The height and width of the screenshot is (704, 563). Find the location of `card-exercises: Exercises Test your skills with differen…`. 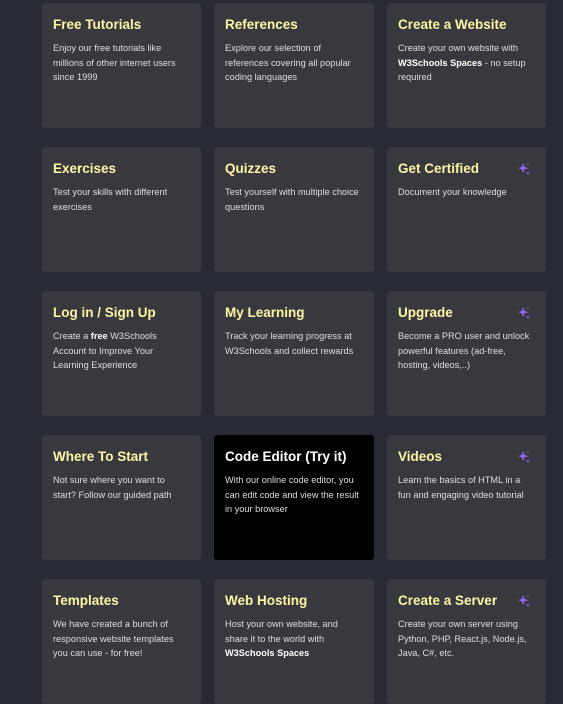

card-exercises: Exercises Test your skills with differen… is located at coordinates (121, 209).